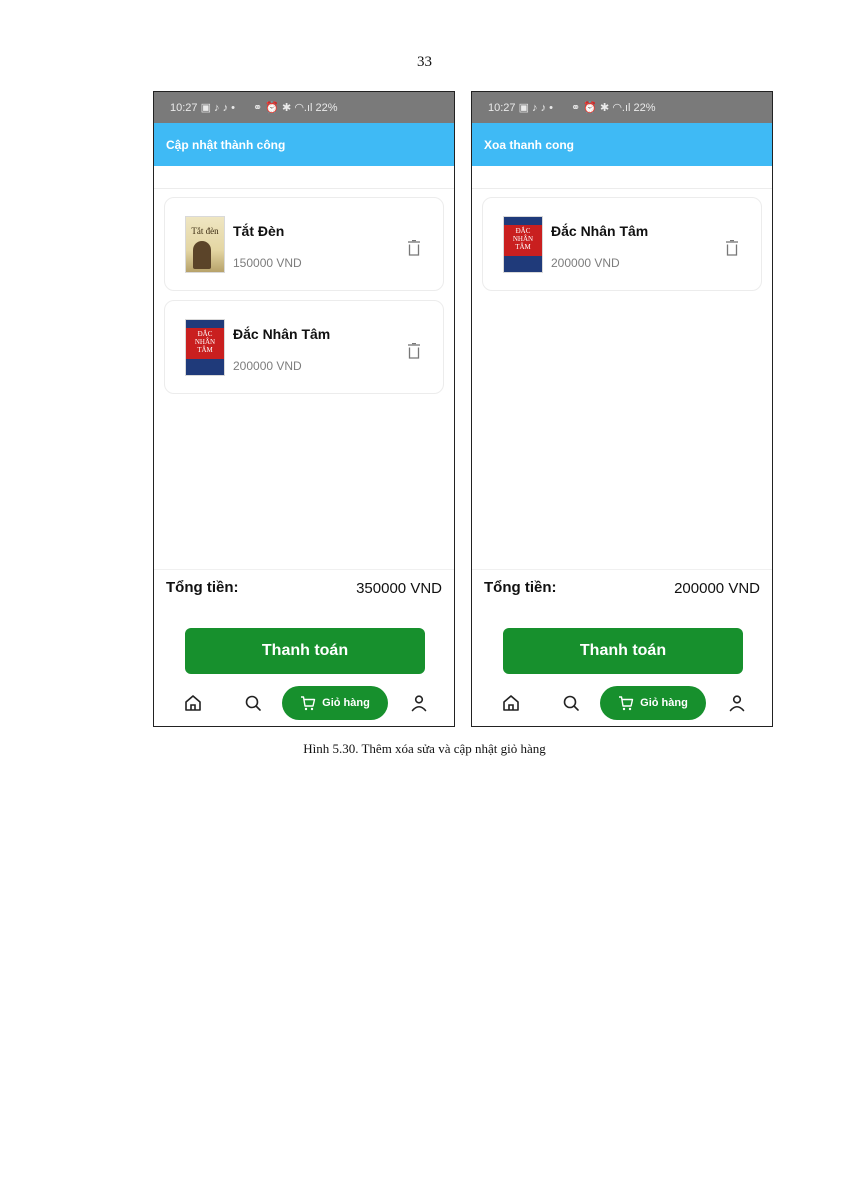 The image size is (849, 1200). Describe the element at coordinates (717, 588) in the screenshot. I see `total-value: 200000 VND` at that location.